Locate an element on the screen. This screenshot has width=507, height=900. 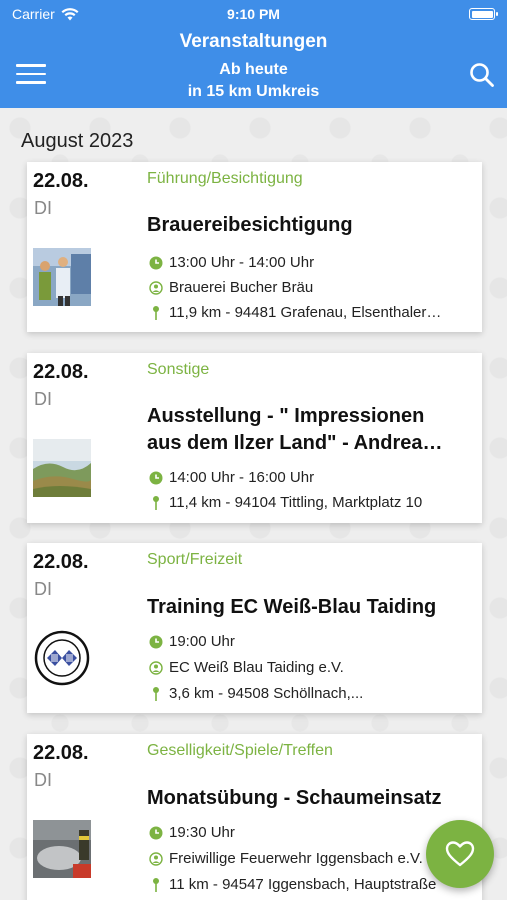
status-bar: Carrier 9:10 PM is located at coordinates (253, 14).